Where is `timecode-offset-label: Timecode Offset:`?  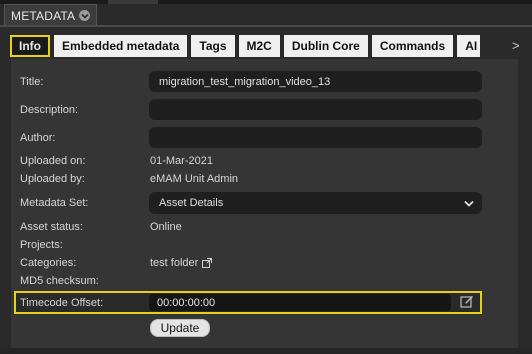
timecode-offset-label: Timecode Offset: is located at coordinates (62, 303).